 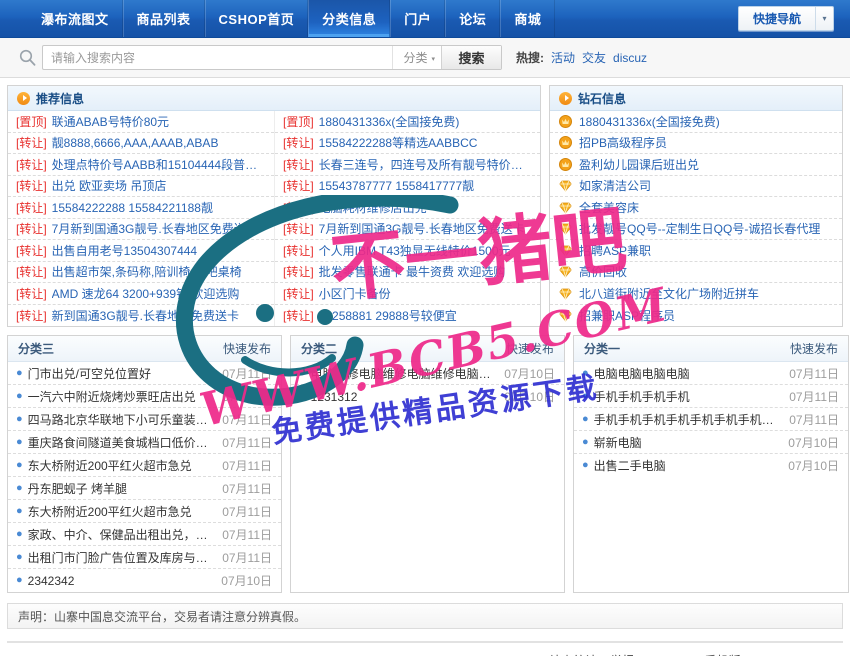 I want to click on nav-item-3-active: 分类信息, so click(x=349, y=18).